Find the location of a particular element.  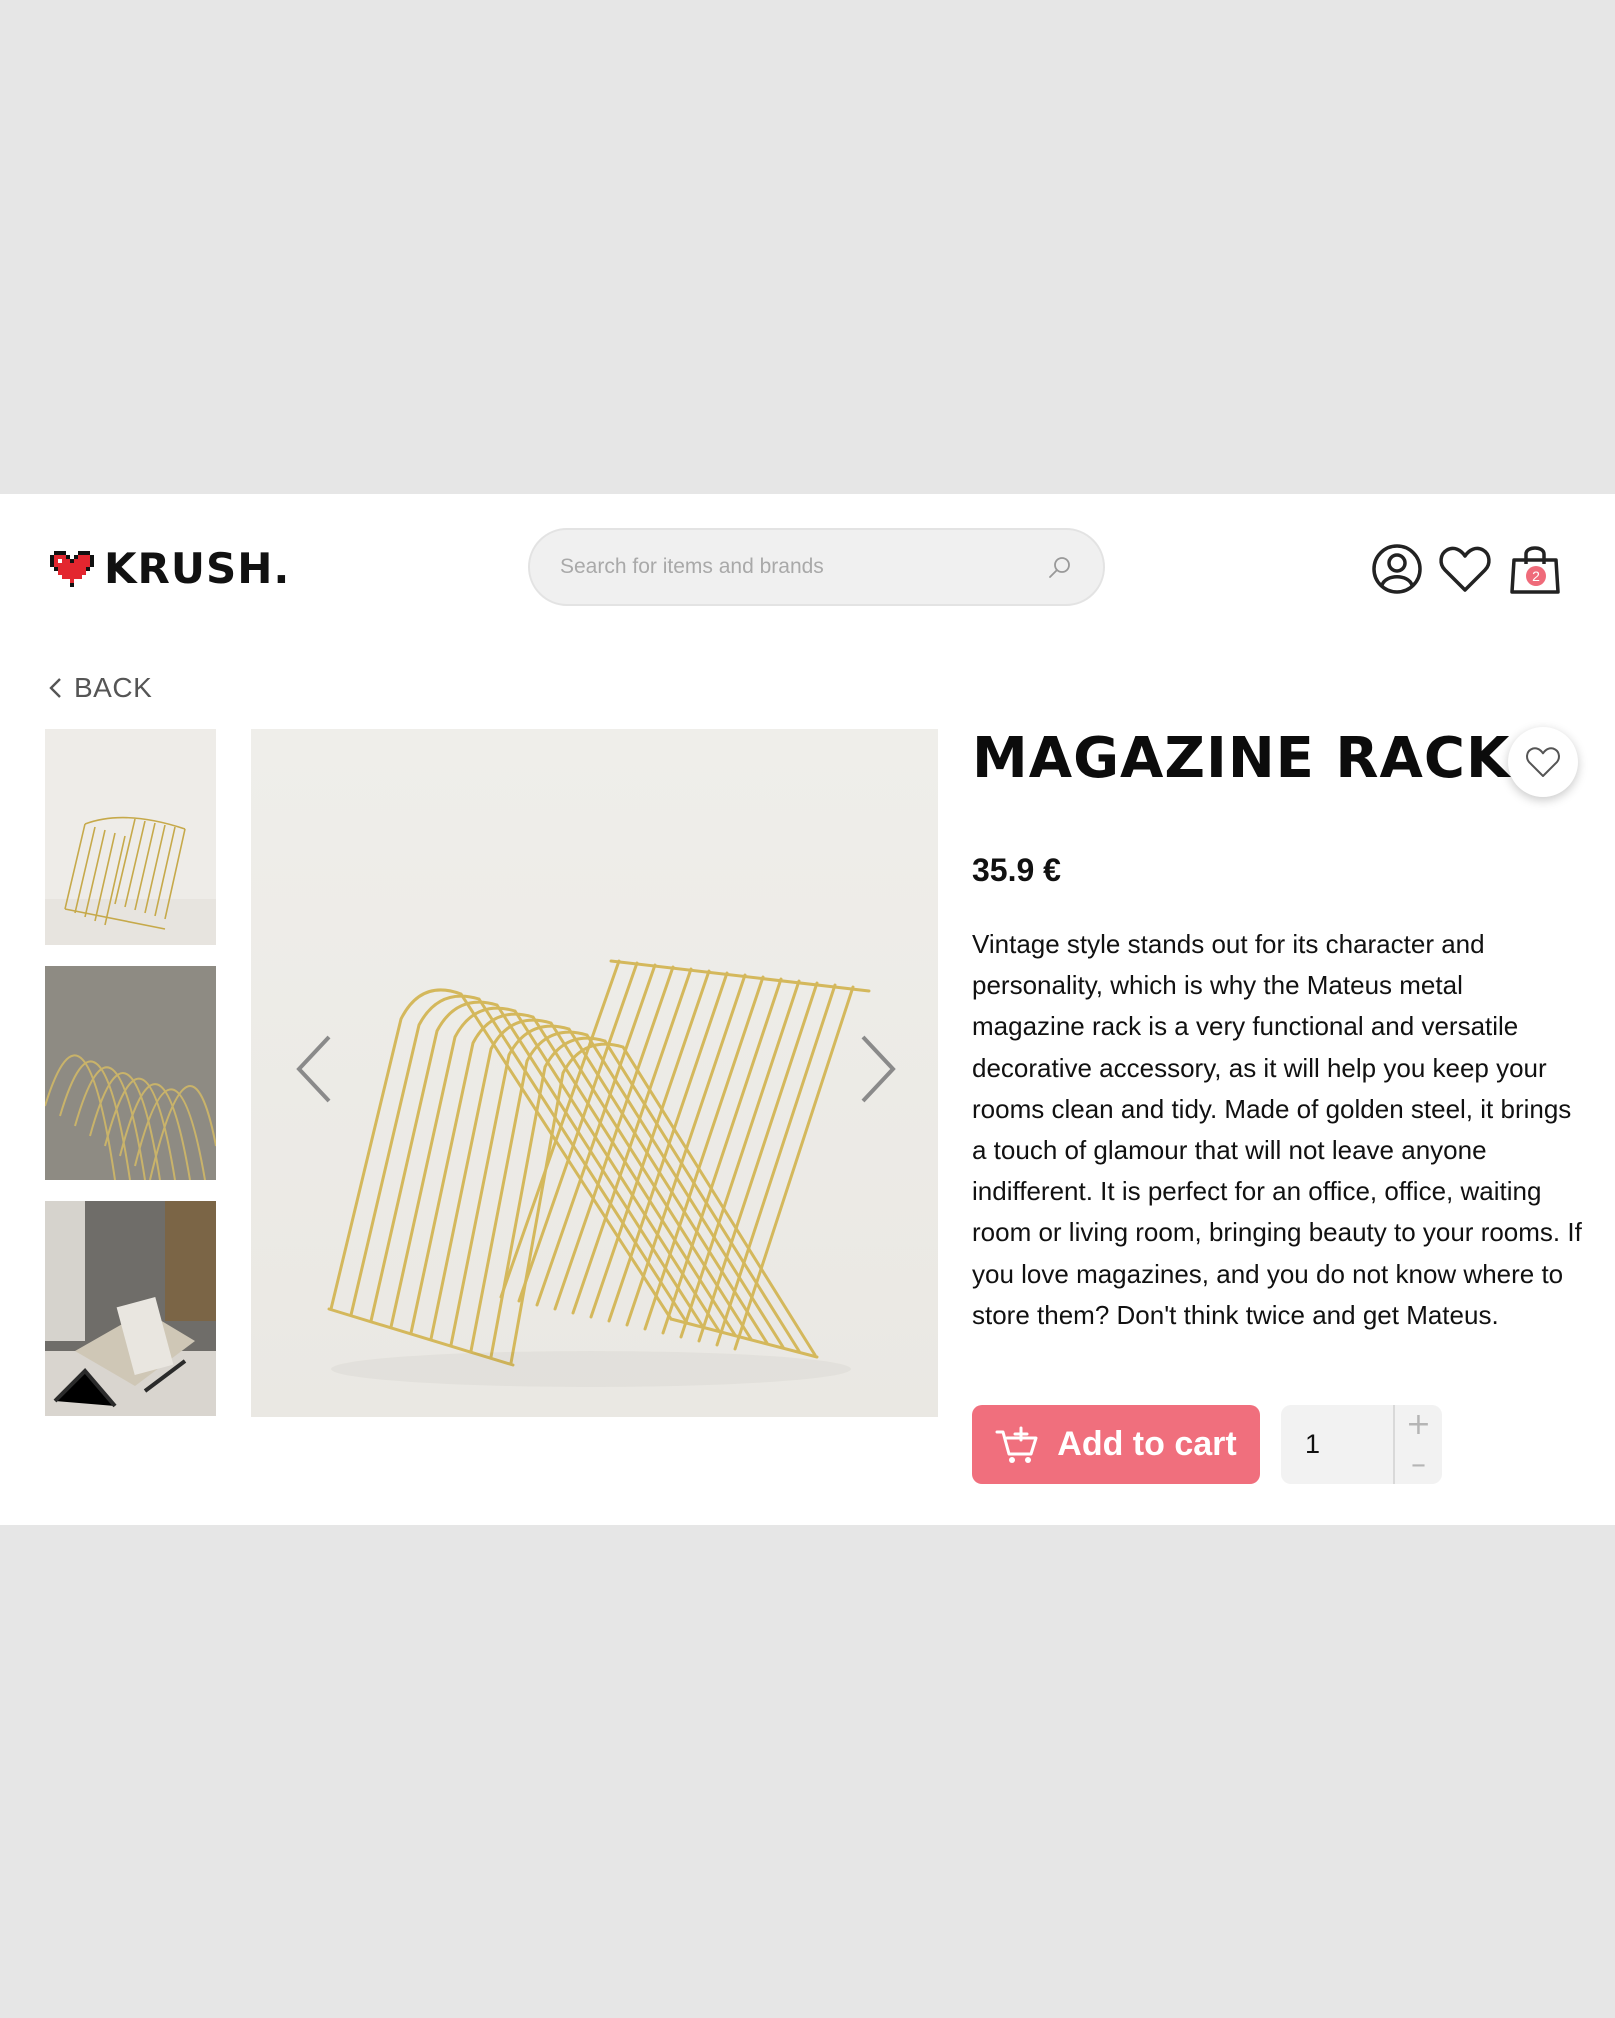

search-bar is located at coordinates (816, 567).